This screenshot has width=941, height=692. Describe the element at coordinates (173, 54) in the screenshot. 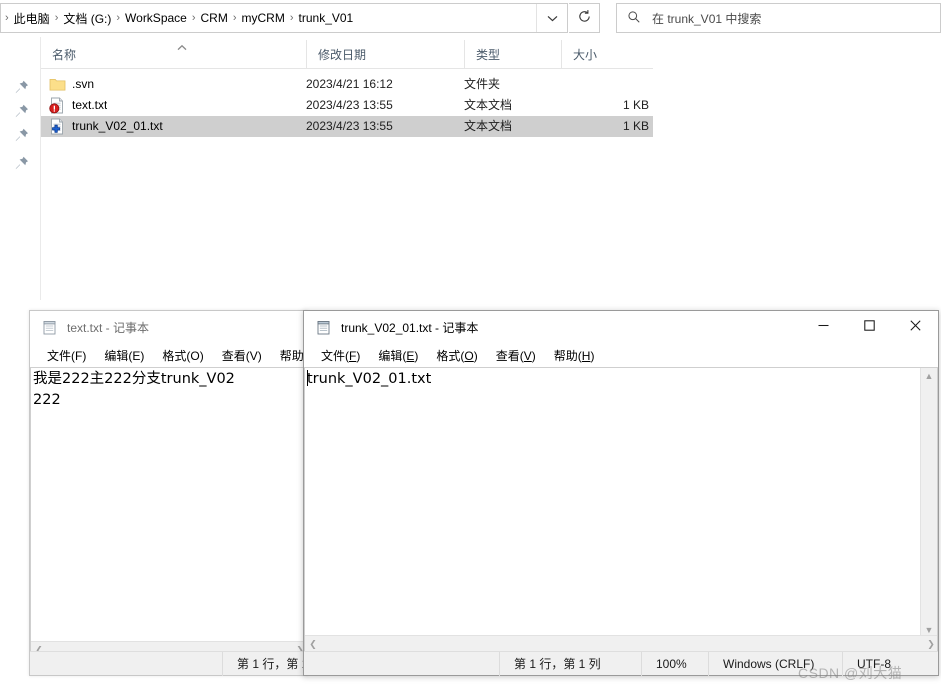

I see `column-header-name: 名称` at that location.